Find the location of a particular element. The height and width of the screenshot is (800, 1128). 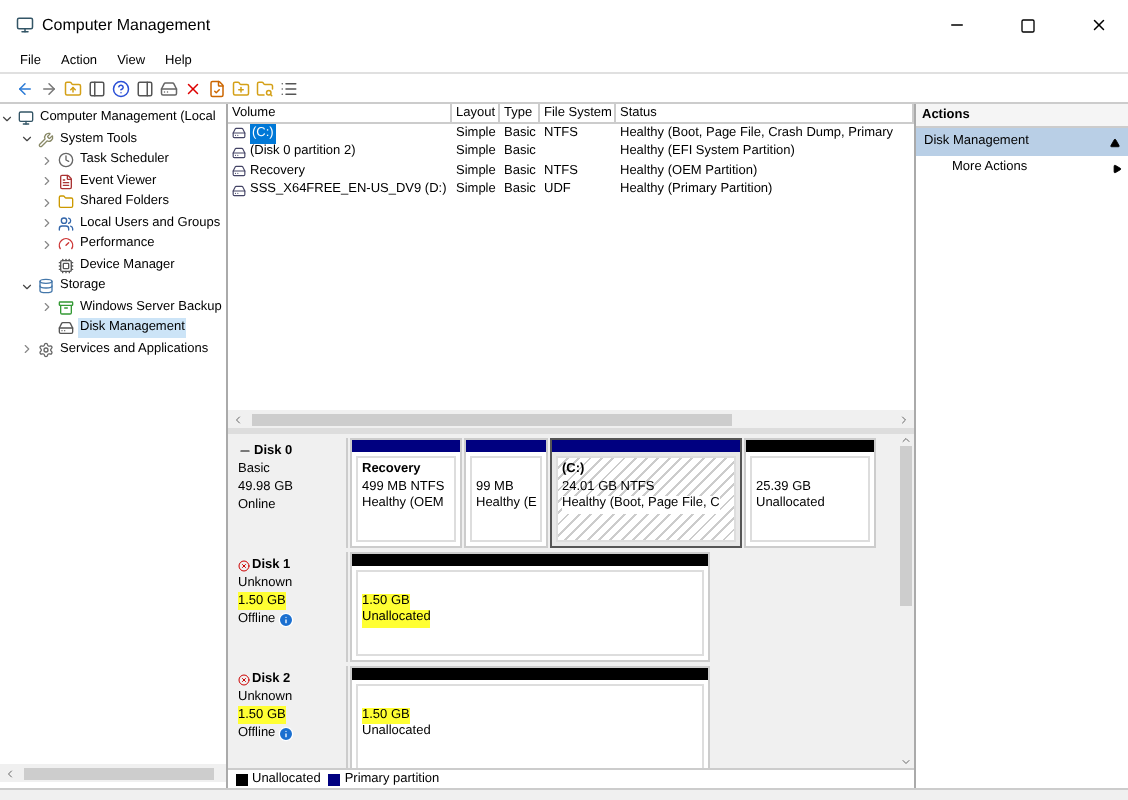

vertical-scrollbar is located at coordinates (905, 601).